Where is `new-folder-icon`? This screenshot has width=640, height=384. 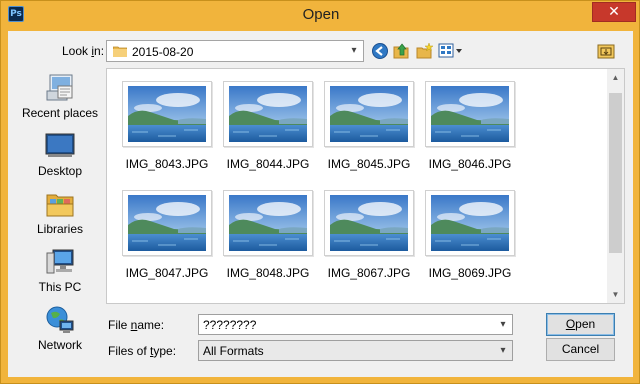 new-folder-icon is located at coordinates (425, 51).